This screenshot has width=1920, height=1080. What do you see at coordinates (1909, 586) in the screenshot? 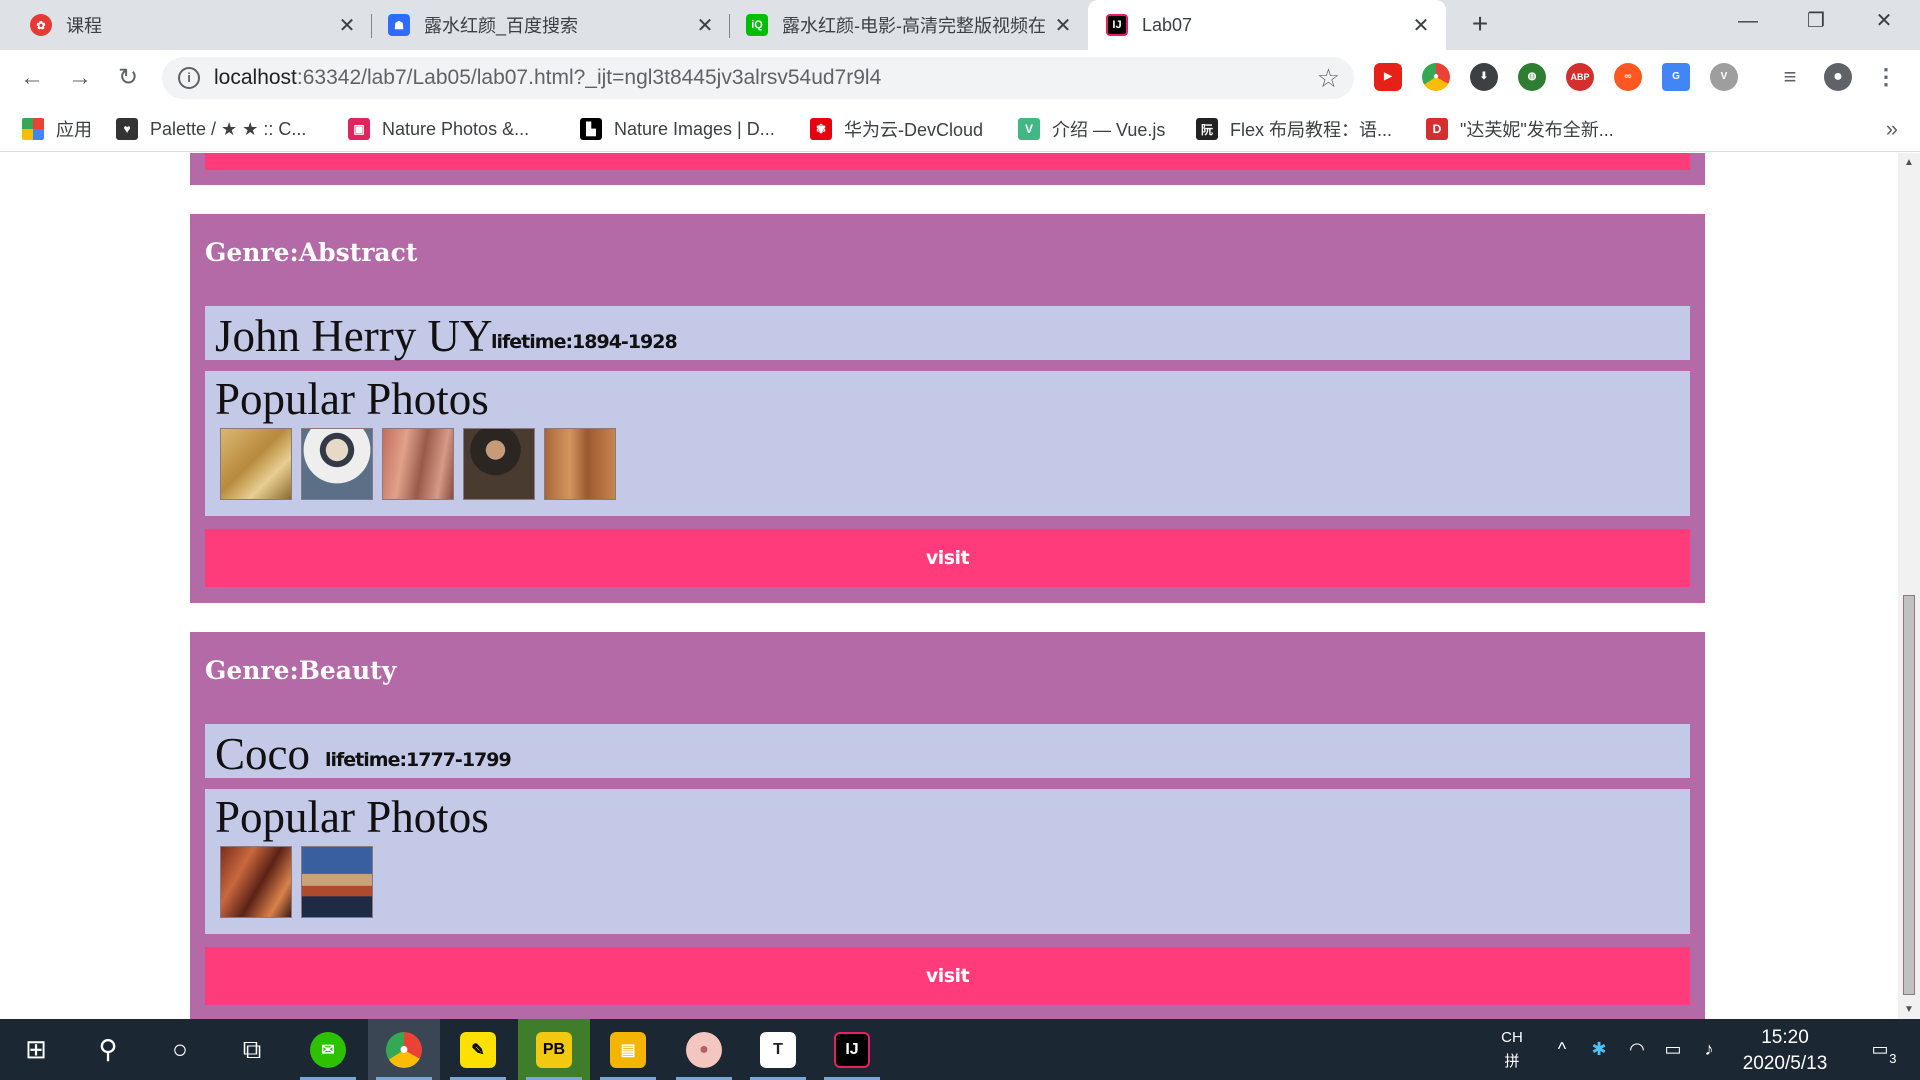
I see `page-scrollbar: ▲ ▼` at bounding box center [1909, 586].